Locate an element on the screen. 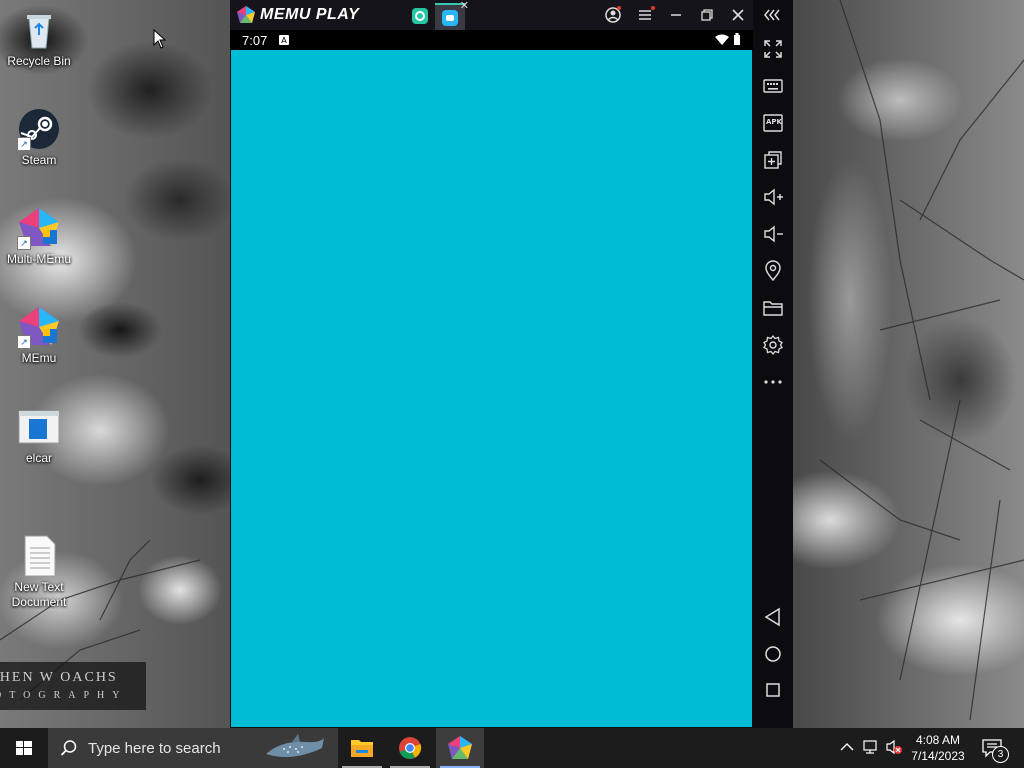  desktop-icon-elcar: elcar is located at coordinates (39, 435).